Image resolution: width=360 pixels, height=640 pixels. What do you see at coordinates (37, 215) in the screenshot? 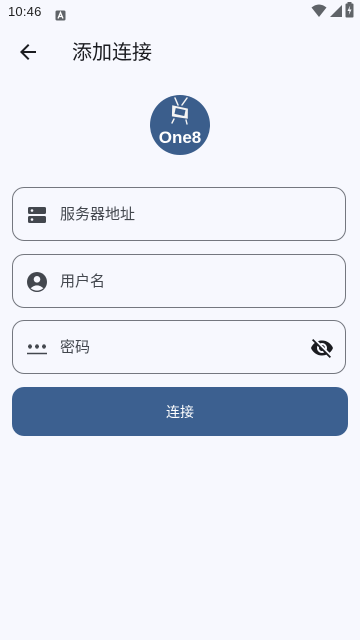
I see `server-icon` at bounding box center [37, 215].